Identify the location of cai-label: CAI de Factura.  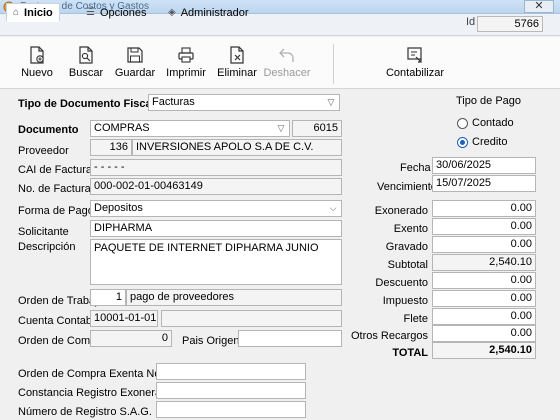
(55, 170).